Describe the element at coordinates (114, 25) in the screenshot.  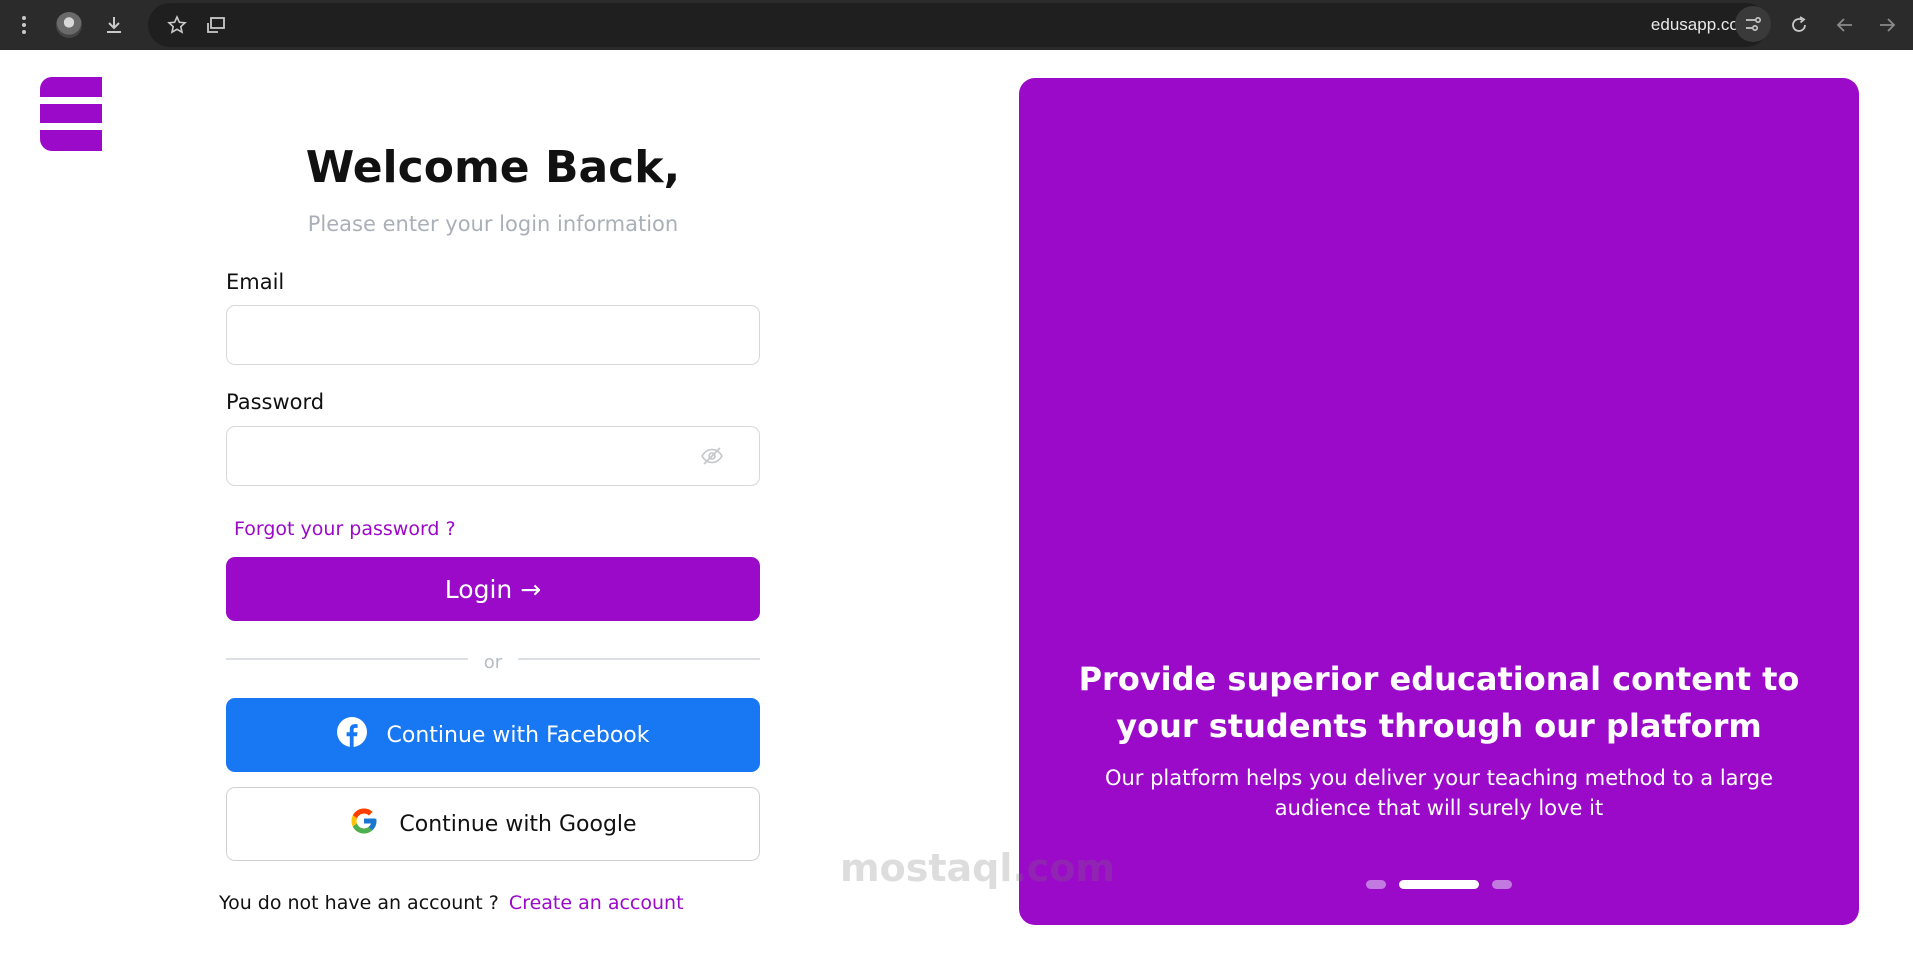
I see `download-icon` at that location.